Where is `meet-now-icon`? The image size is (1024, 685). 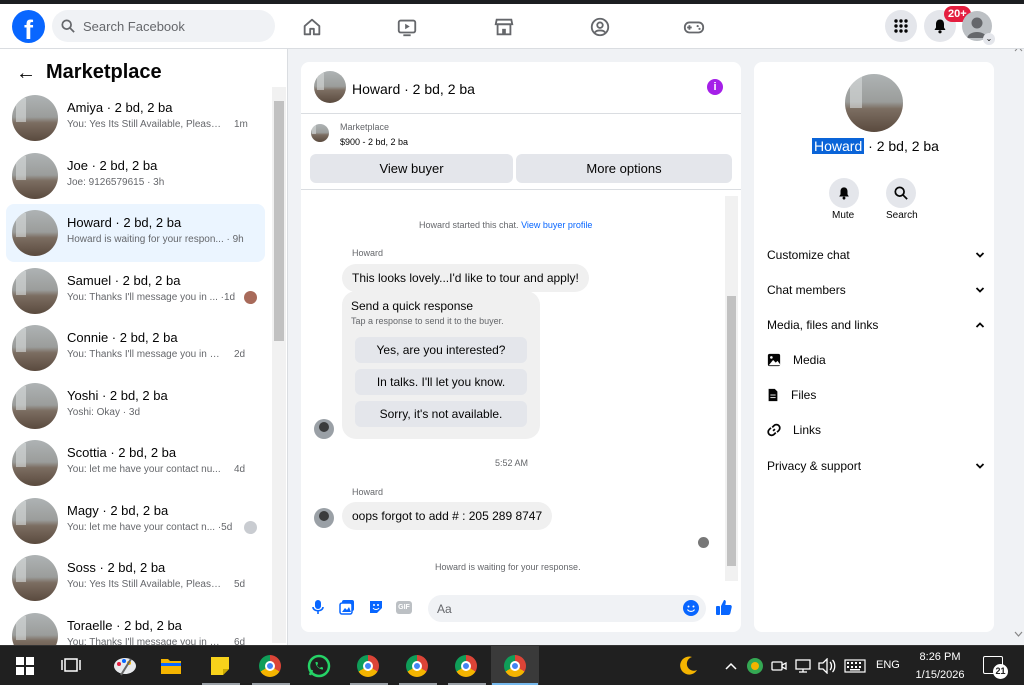
meet-now-icon is located at coordinates (779, 666).